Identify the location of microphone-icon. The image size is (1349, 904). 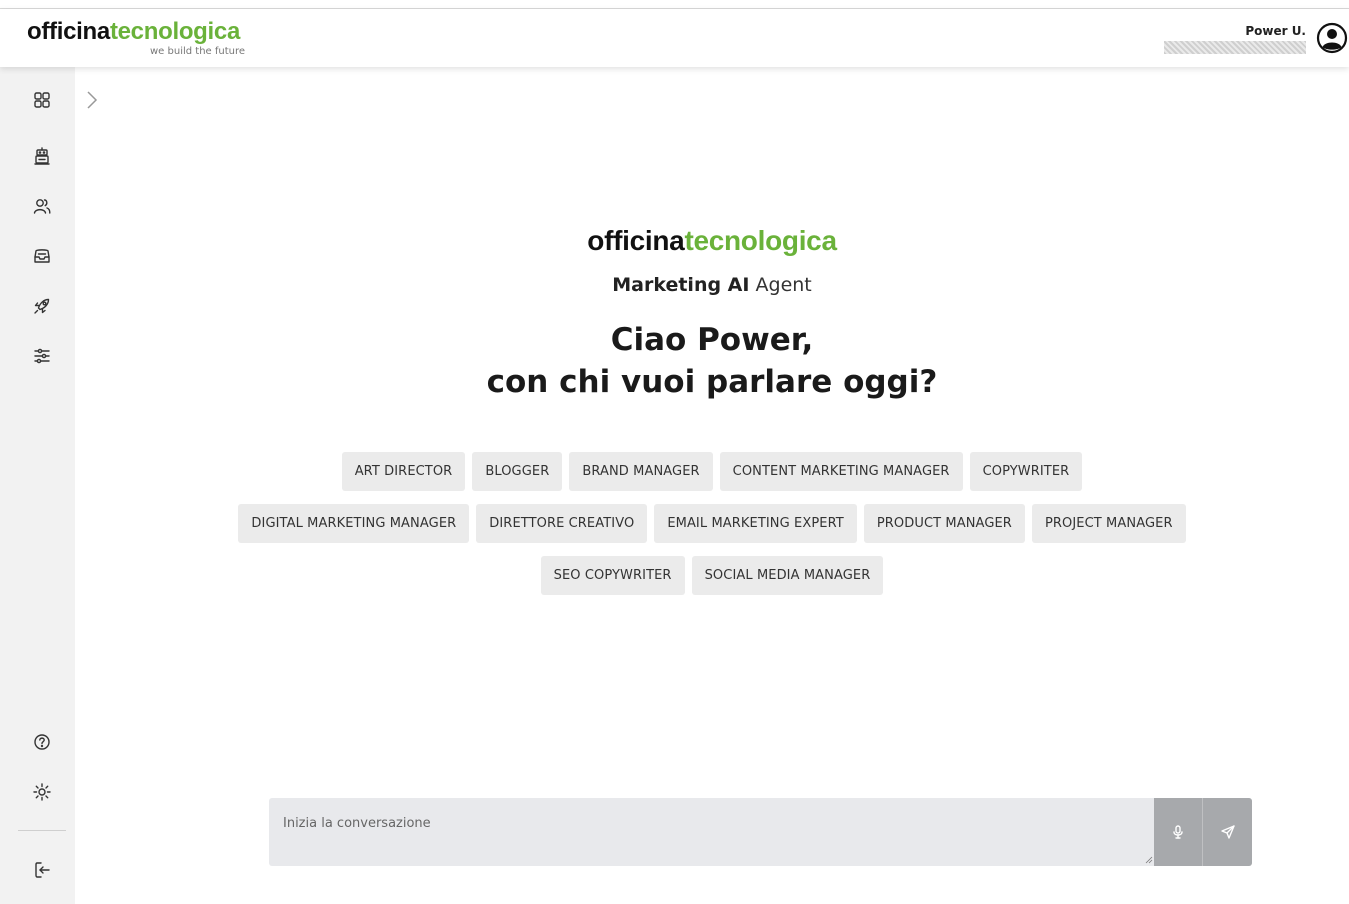
(1178, 832).